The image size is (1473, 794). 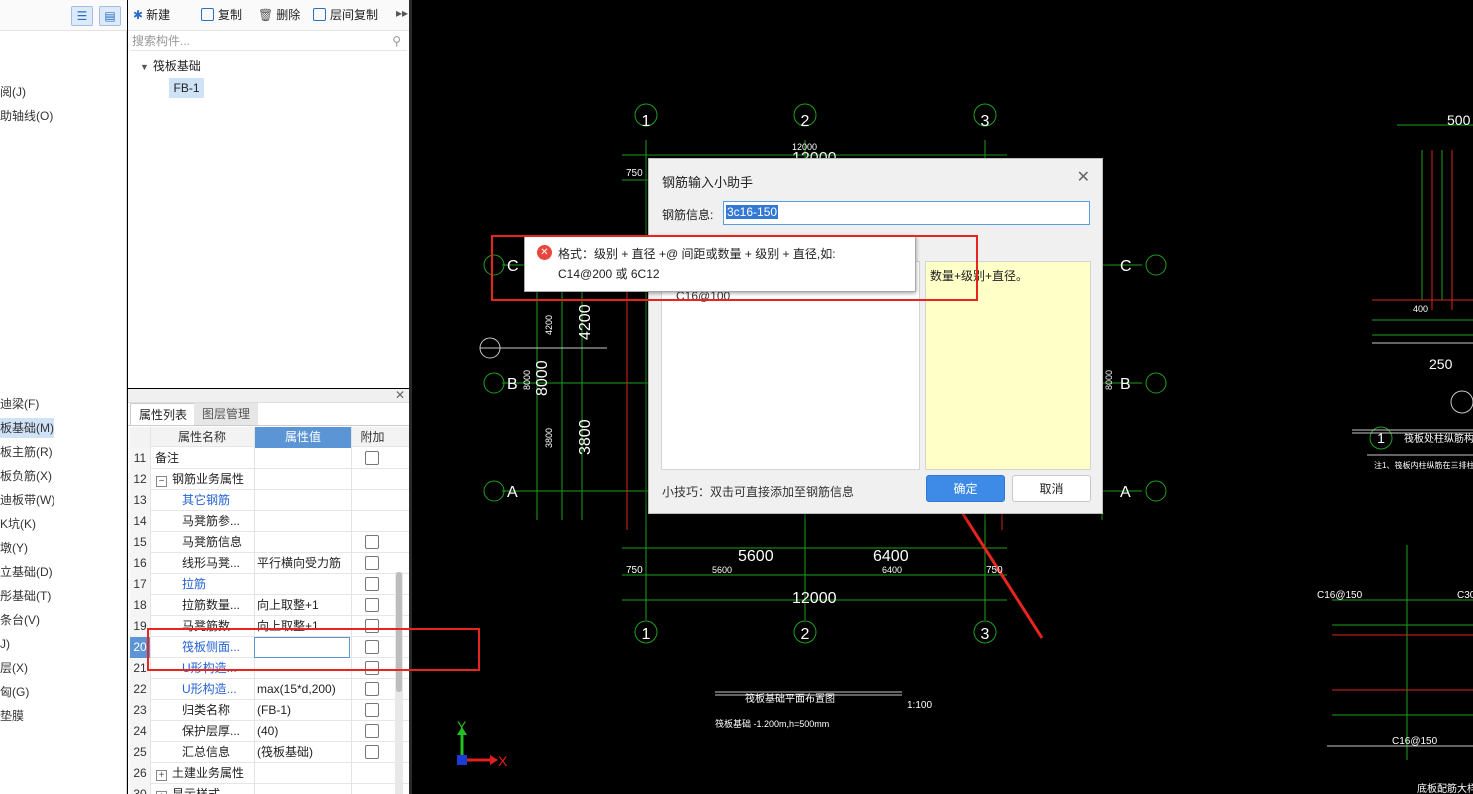 I want to click on header-index, so click(x=140, y=437).